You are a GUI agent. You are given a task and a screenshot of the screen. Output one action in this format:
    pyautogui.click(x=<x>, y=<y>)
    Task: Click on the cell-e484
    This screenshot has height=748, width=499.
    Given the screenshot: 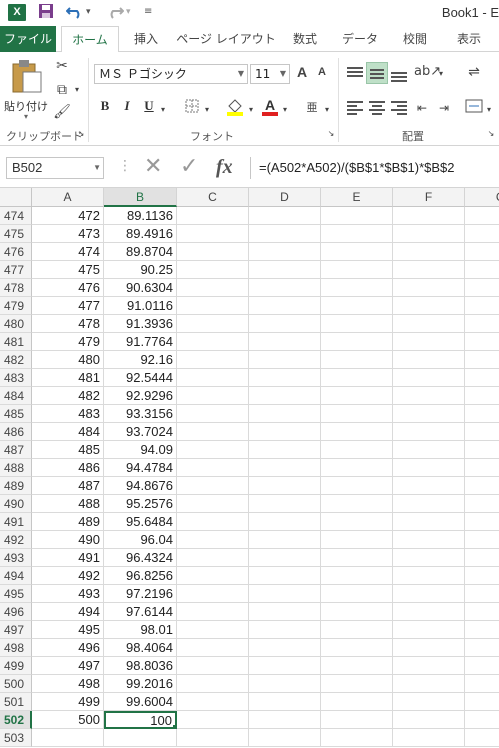 What is the action you would take?
    pyautogui.click(x=357, y=396)
    